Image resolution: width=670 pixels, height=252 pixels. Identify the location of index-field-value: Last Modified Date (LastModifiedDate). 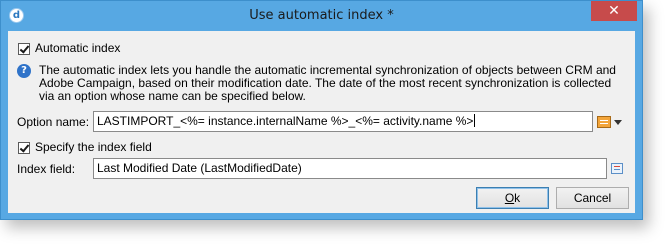
(199, 168).